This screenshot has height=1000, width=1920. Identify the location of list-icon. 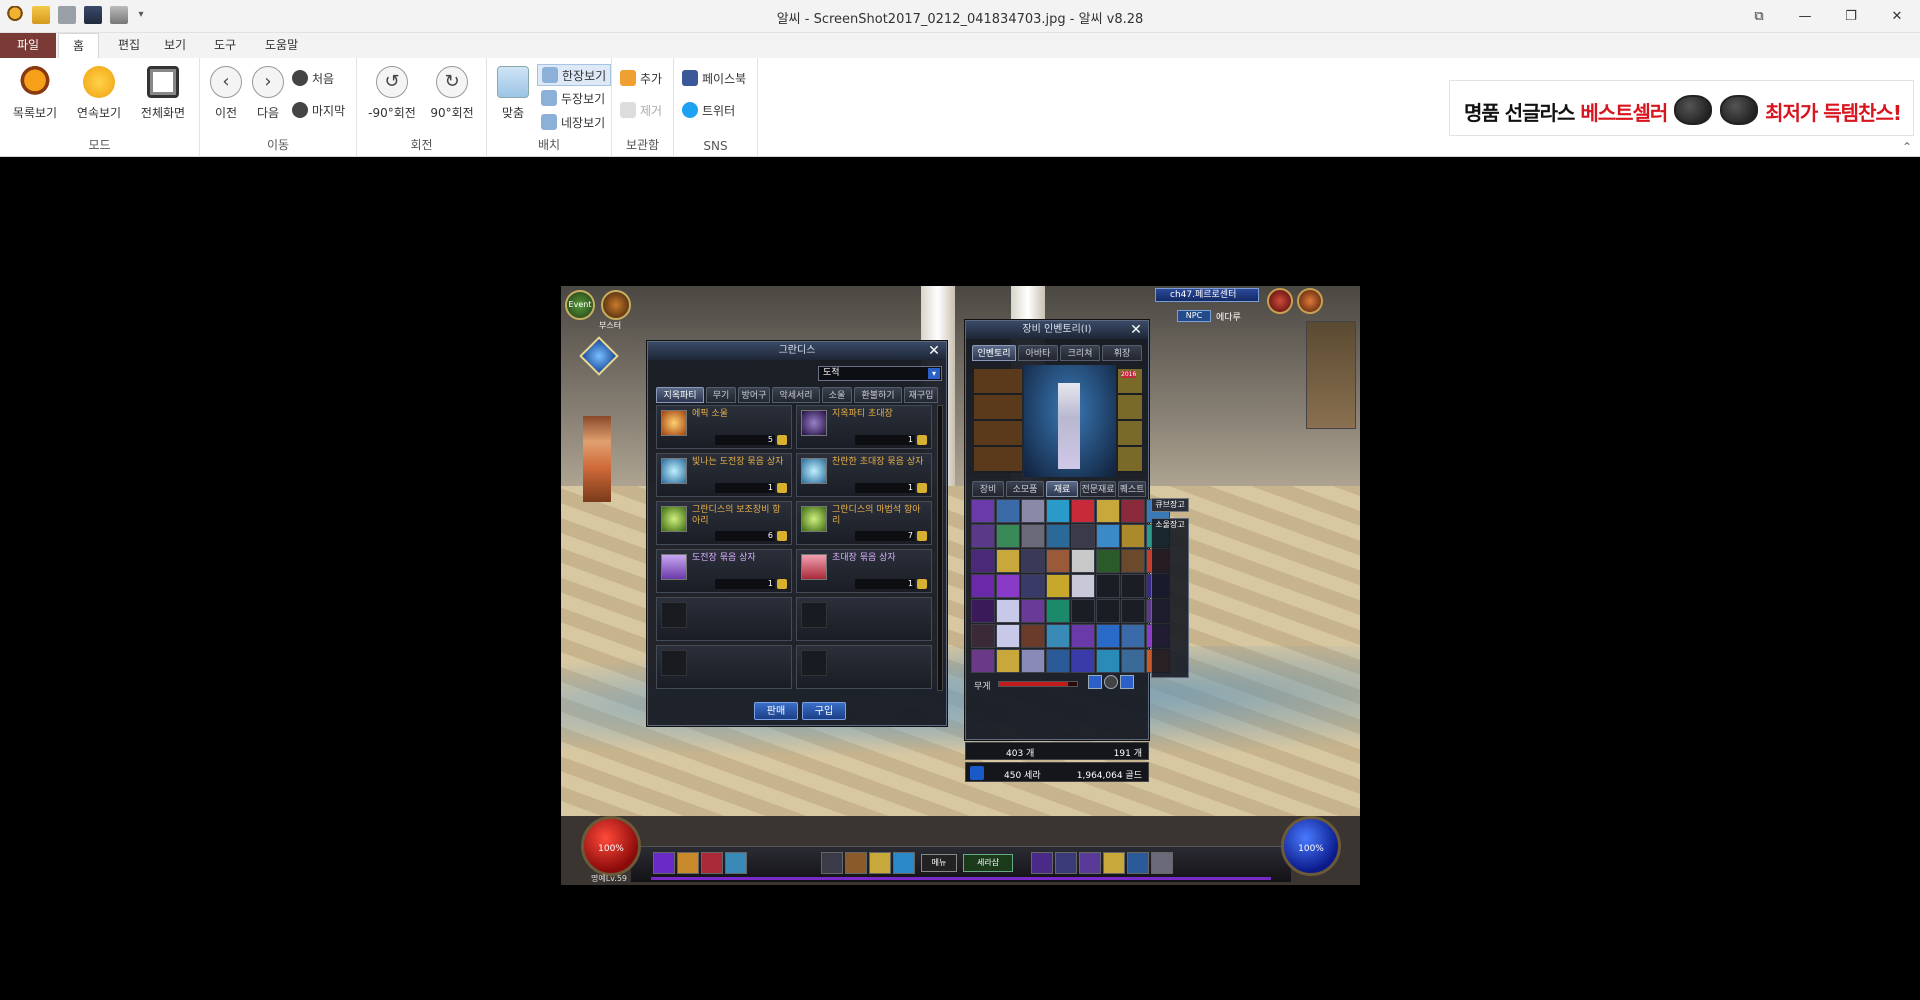
(1127, 682).